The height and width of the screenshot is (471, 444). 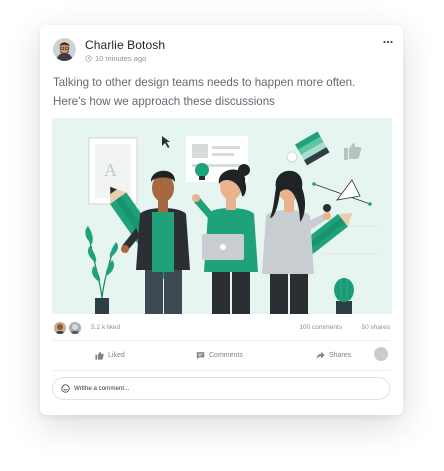 I want to click on post-actions: Liked Comments Shares, so click(x=221, y=355).